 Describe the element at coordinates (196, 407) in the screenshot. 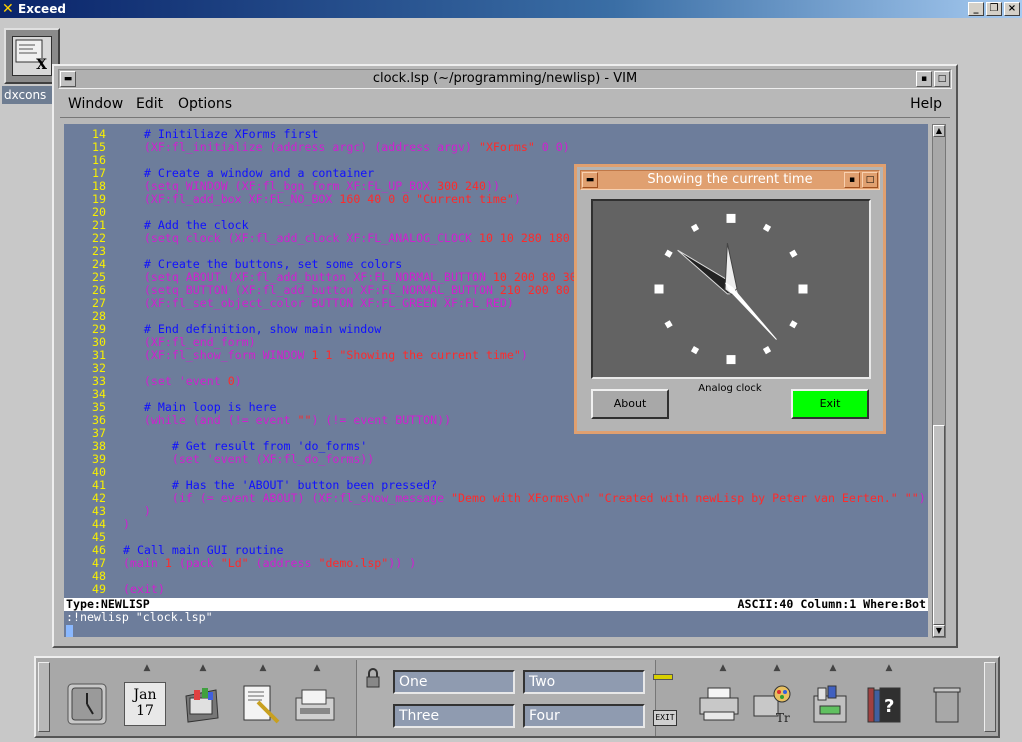

I see `code-segment: # Main loop is here` at that location.